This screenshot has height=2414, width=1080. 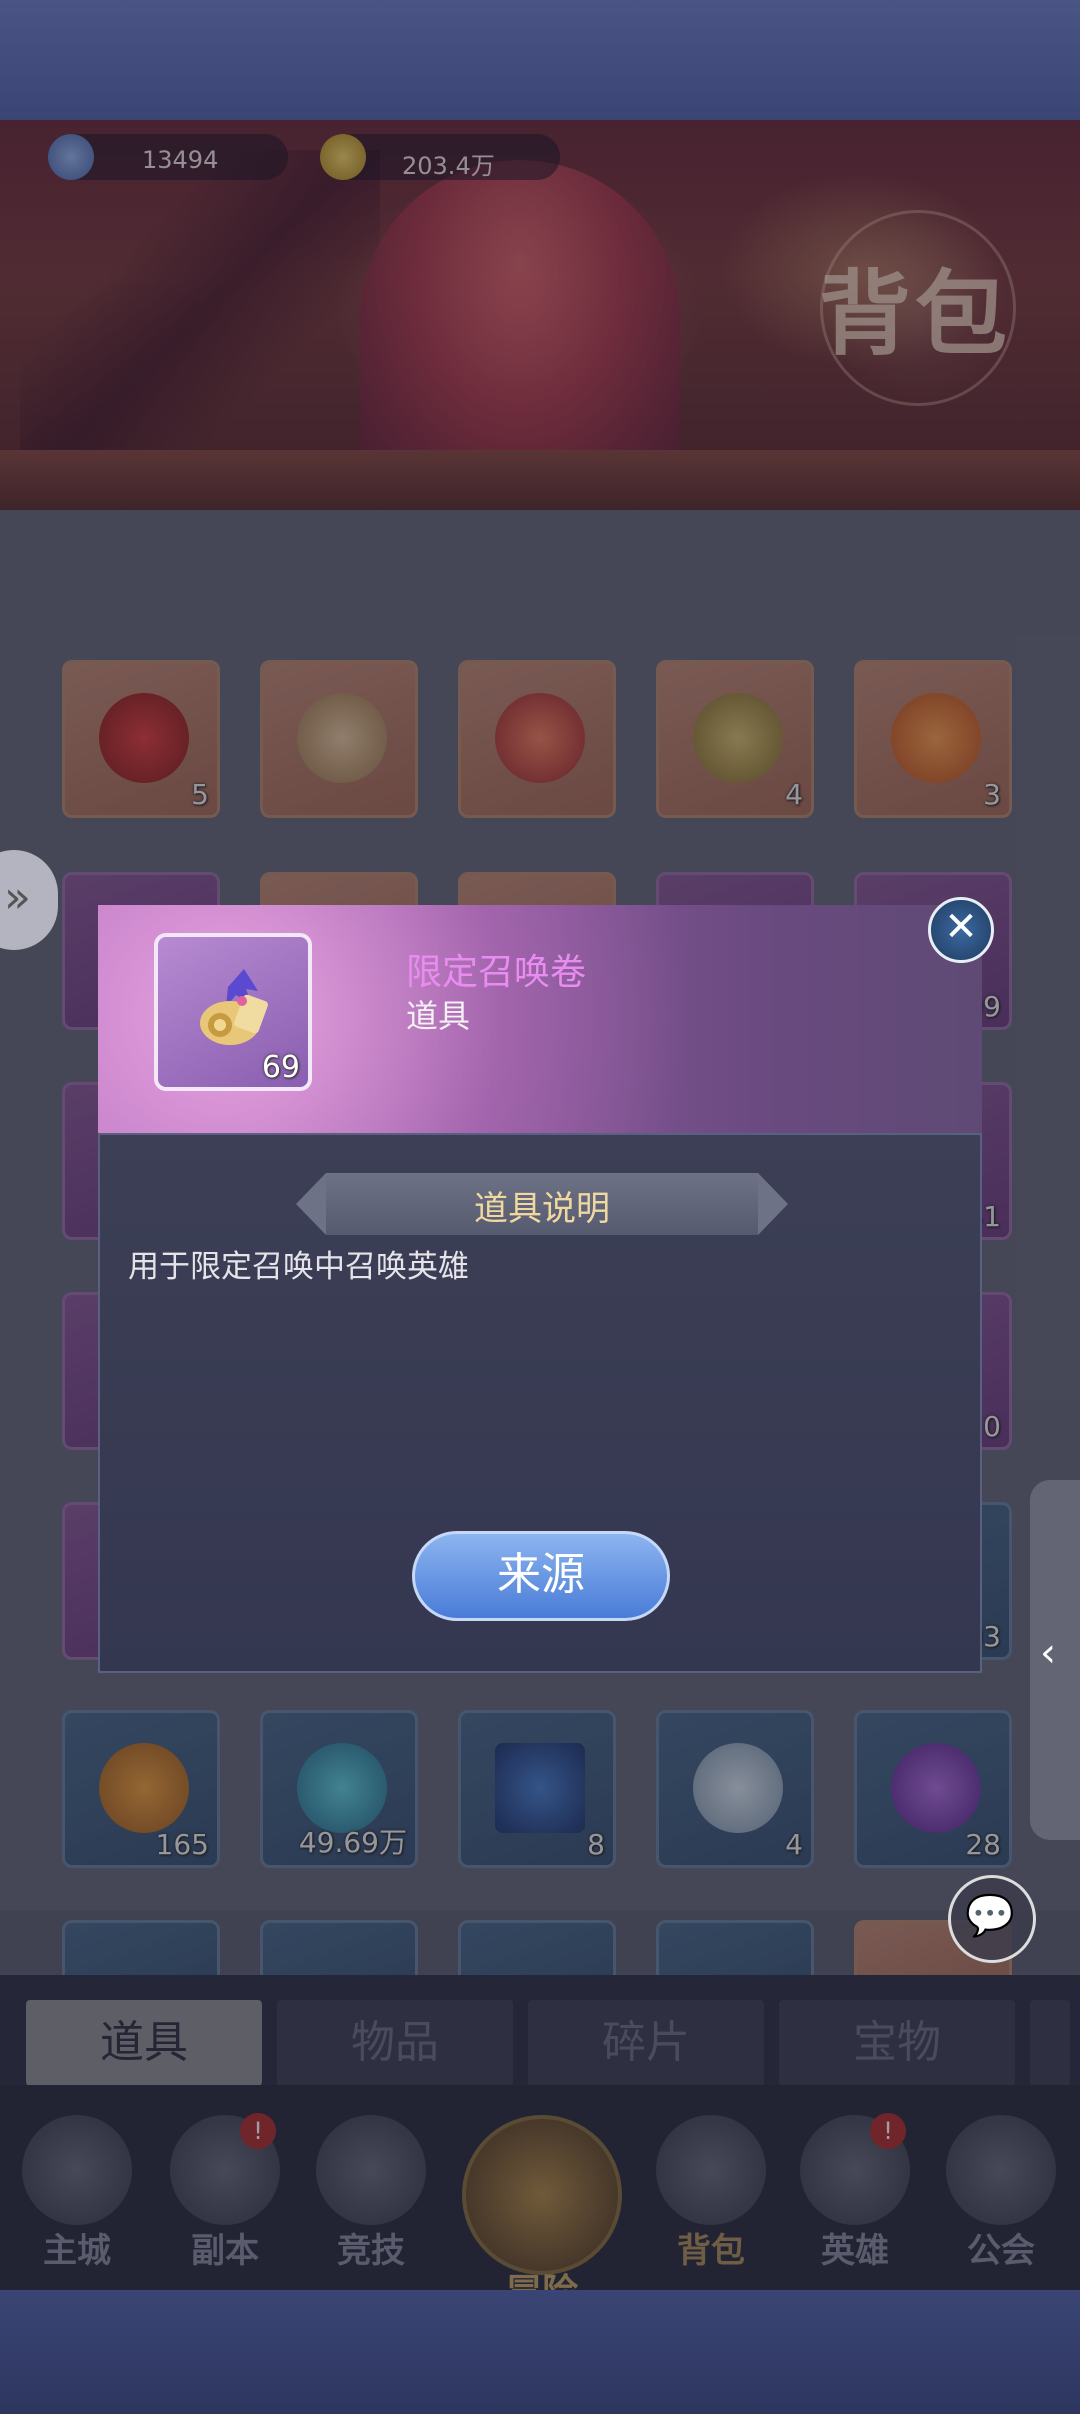 I want to click on item-count: 69, so click(x=280, y=1067).